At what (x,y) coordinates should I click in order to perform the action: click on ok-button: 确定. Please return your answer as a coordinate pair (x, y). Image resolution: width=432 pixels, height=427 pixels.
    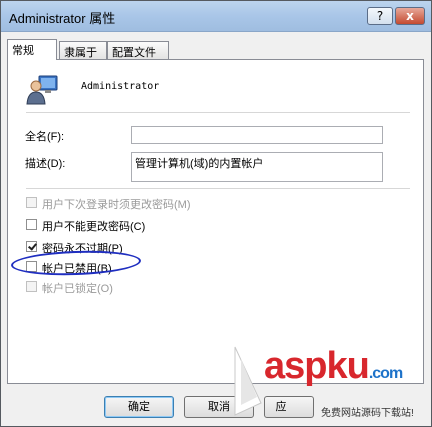
    Looking at the image, I should click on (139, 407).